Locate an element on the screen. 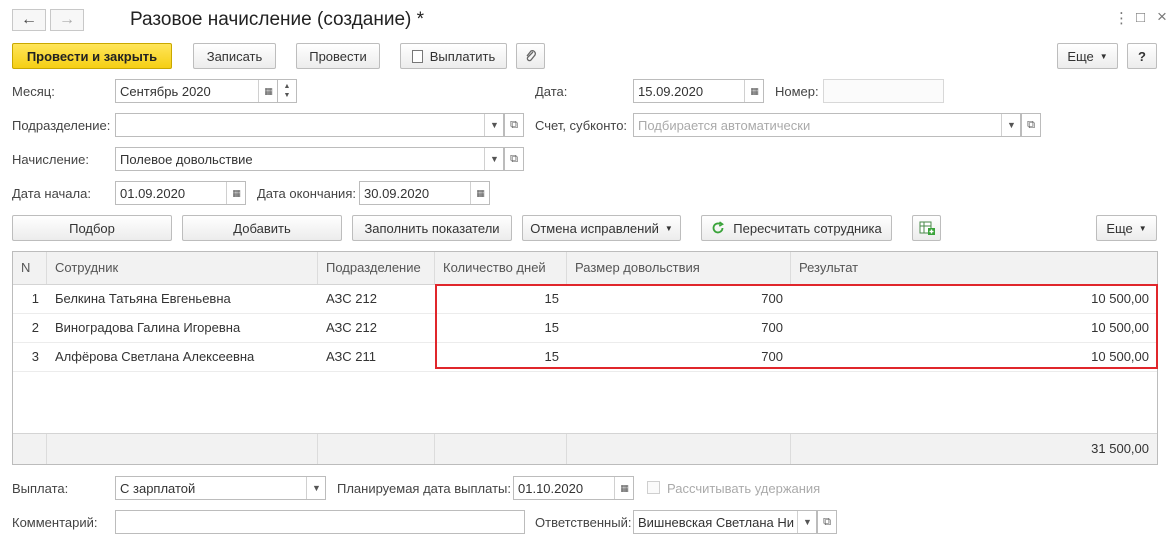 This screenshot has width=1176, height=546. month-field: Сентябрь 2020 ▦ is located at coordinates (196, 91).